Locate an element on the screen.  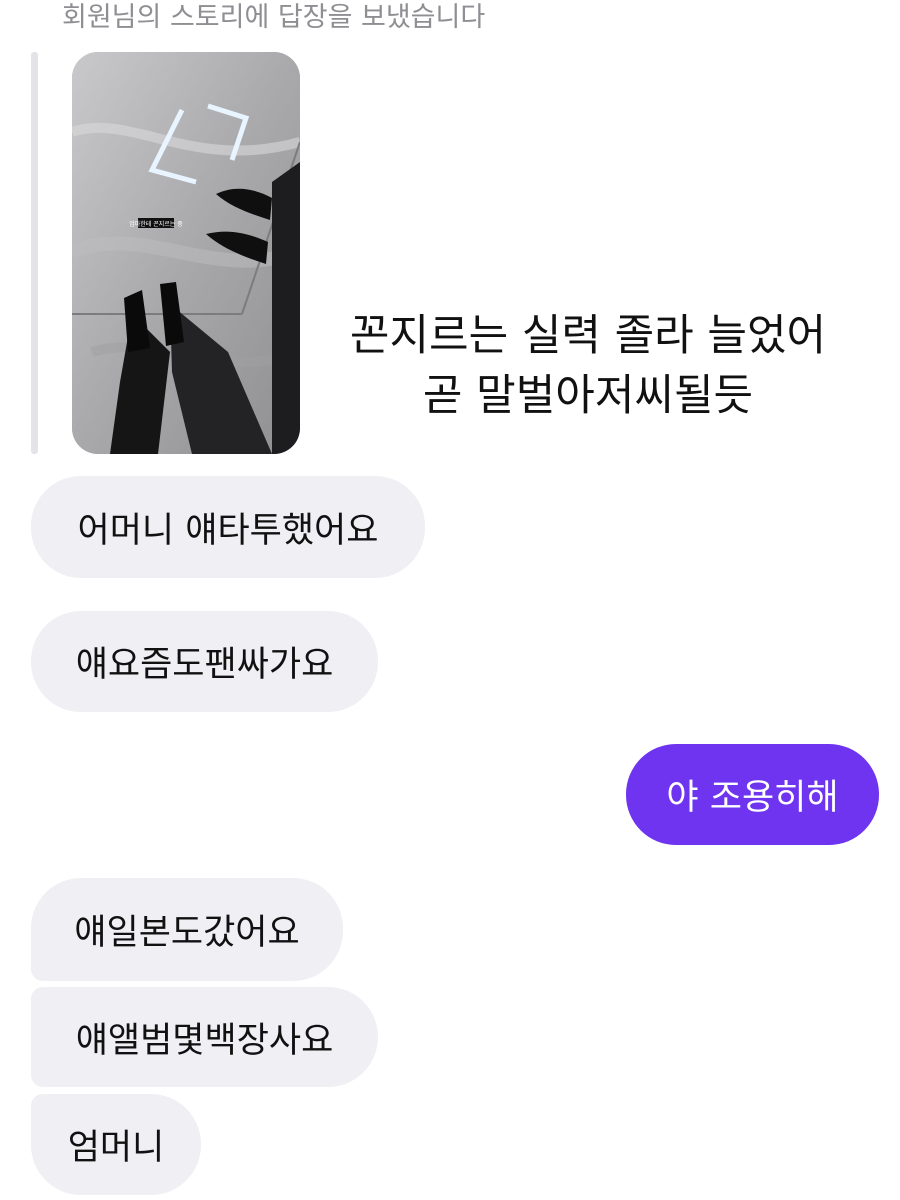
story-thumbnail: 엄마한테 꼰지르는 중 is located at coordinates (186, 253).